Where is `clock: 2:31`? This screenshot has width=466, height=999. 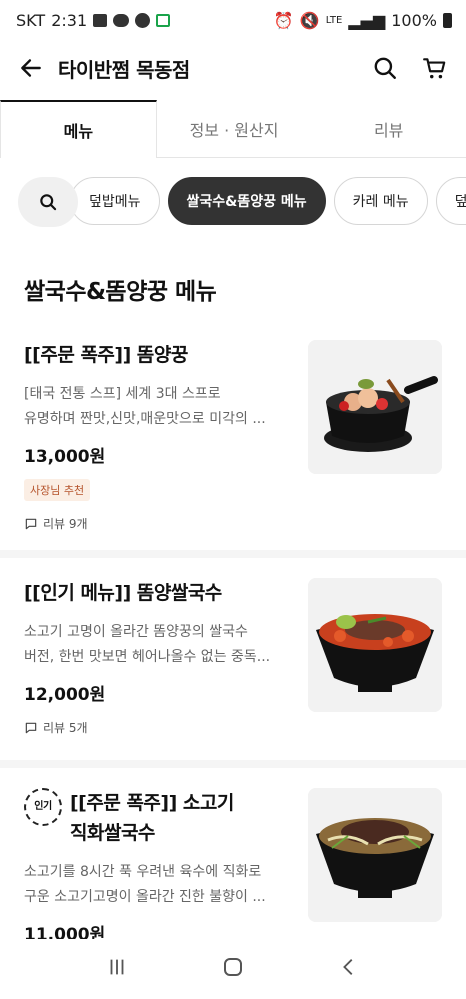
clock: 2:31 is located at coordinates (69, 20).